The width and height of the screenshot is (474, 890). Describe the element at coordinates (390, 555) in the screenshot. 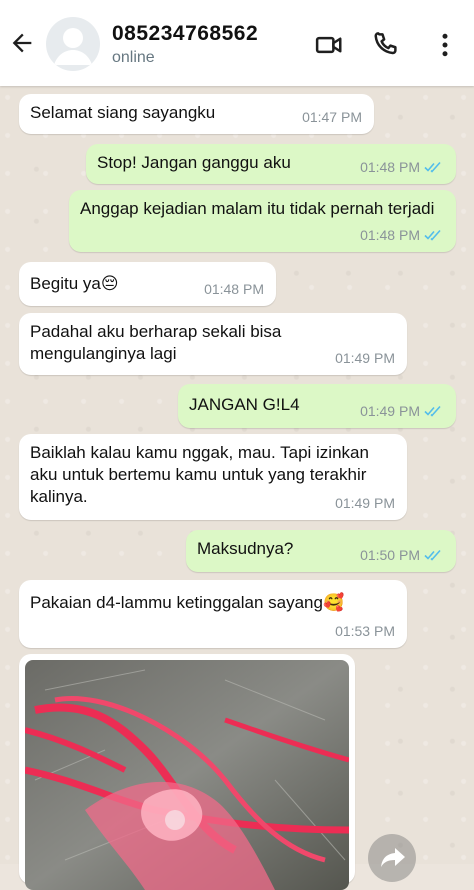

I see `message-time: 01:50 PM` at that location.